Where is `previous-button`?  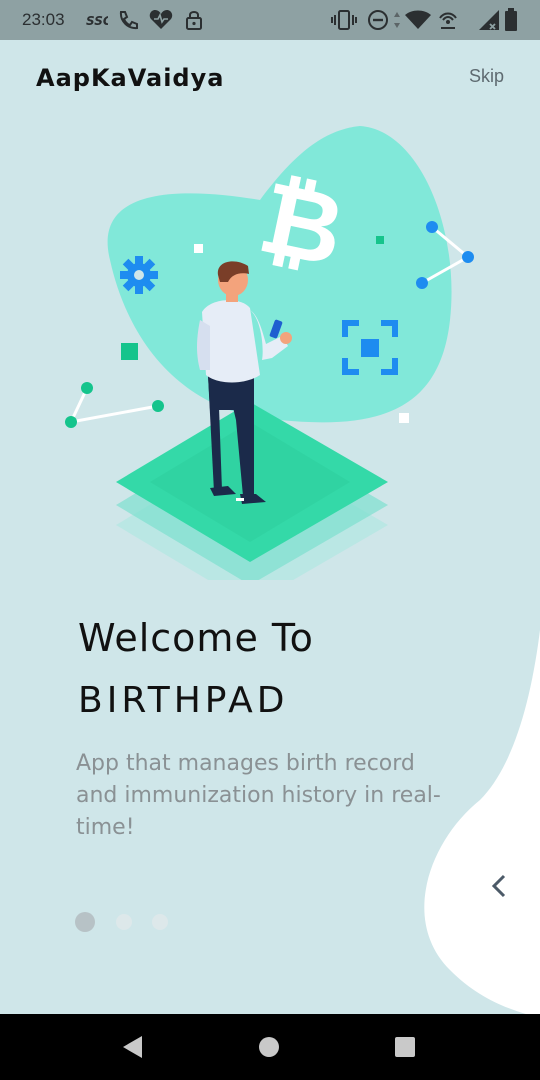
previous-button is located at coordinates (500, 886).